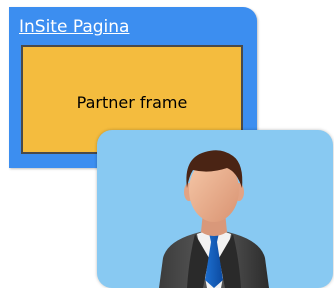  Describe the element at coordinates (132, 102) in the screenshot. I see `partner-frame-label: Partner frame` at that location.